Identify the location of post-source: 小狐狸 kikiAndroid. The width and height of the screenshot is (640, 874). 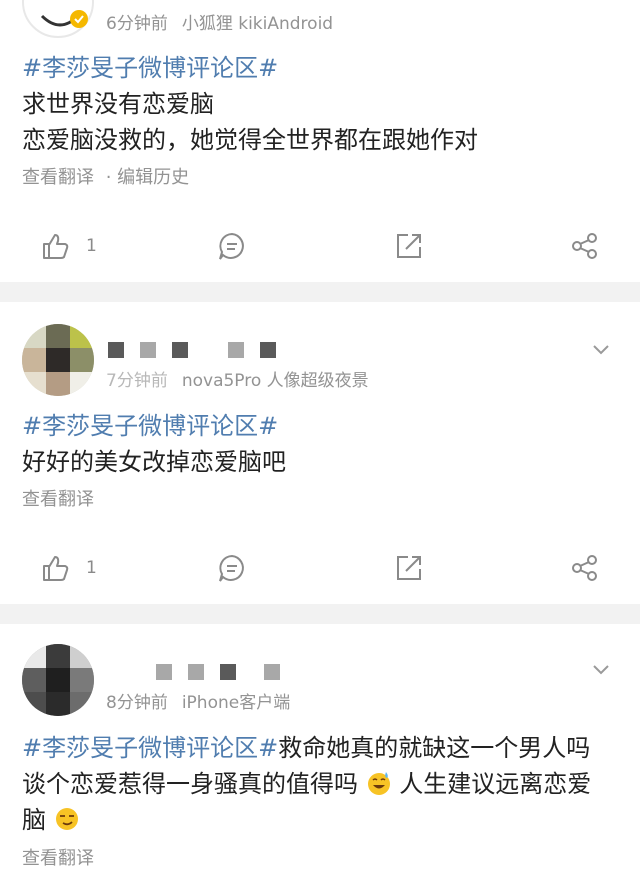
(257, 24).